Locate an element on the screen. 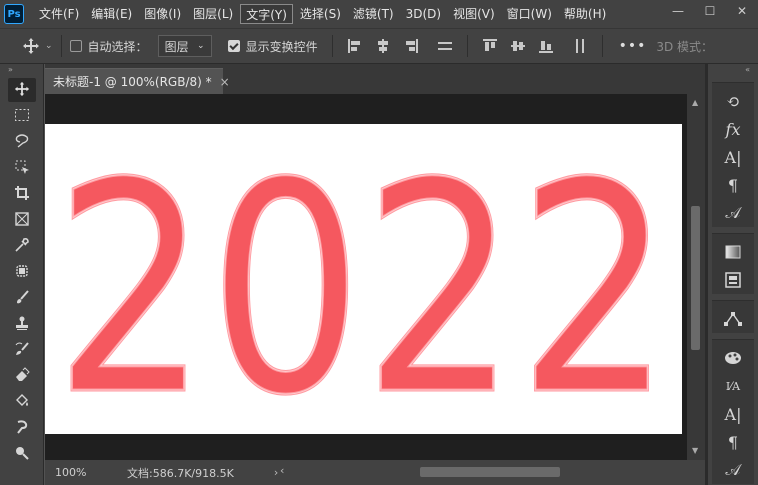 The height and width of the screenshot is (485, 758). chevron-down-icon: ⌄ is located at coordinates (201, 46).